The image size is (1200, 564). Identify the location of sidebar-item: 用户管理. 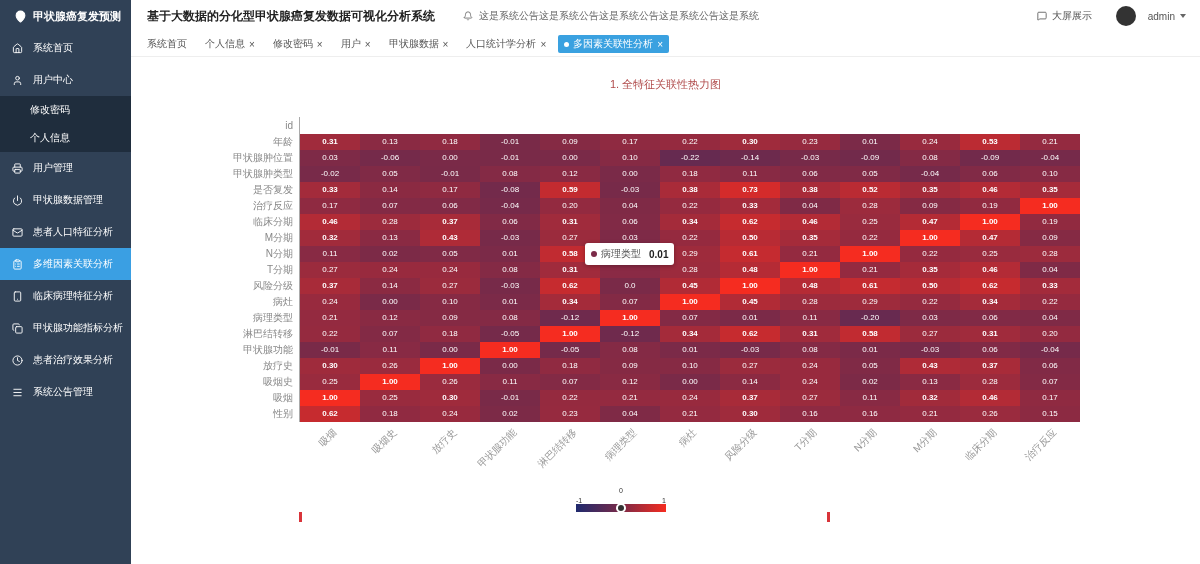
(65, 168).